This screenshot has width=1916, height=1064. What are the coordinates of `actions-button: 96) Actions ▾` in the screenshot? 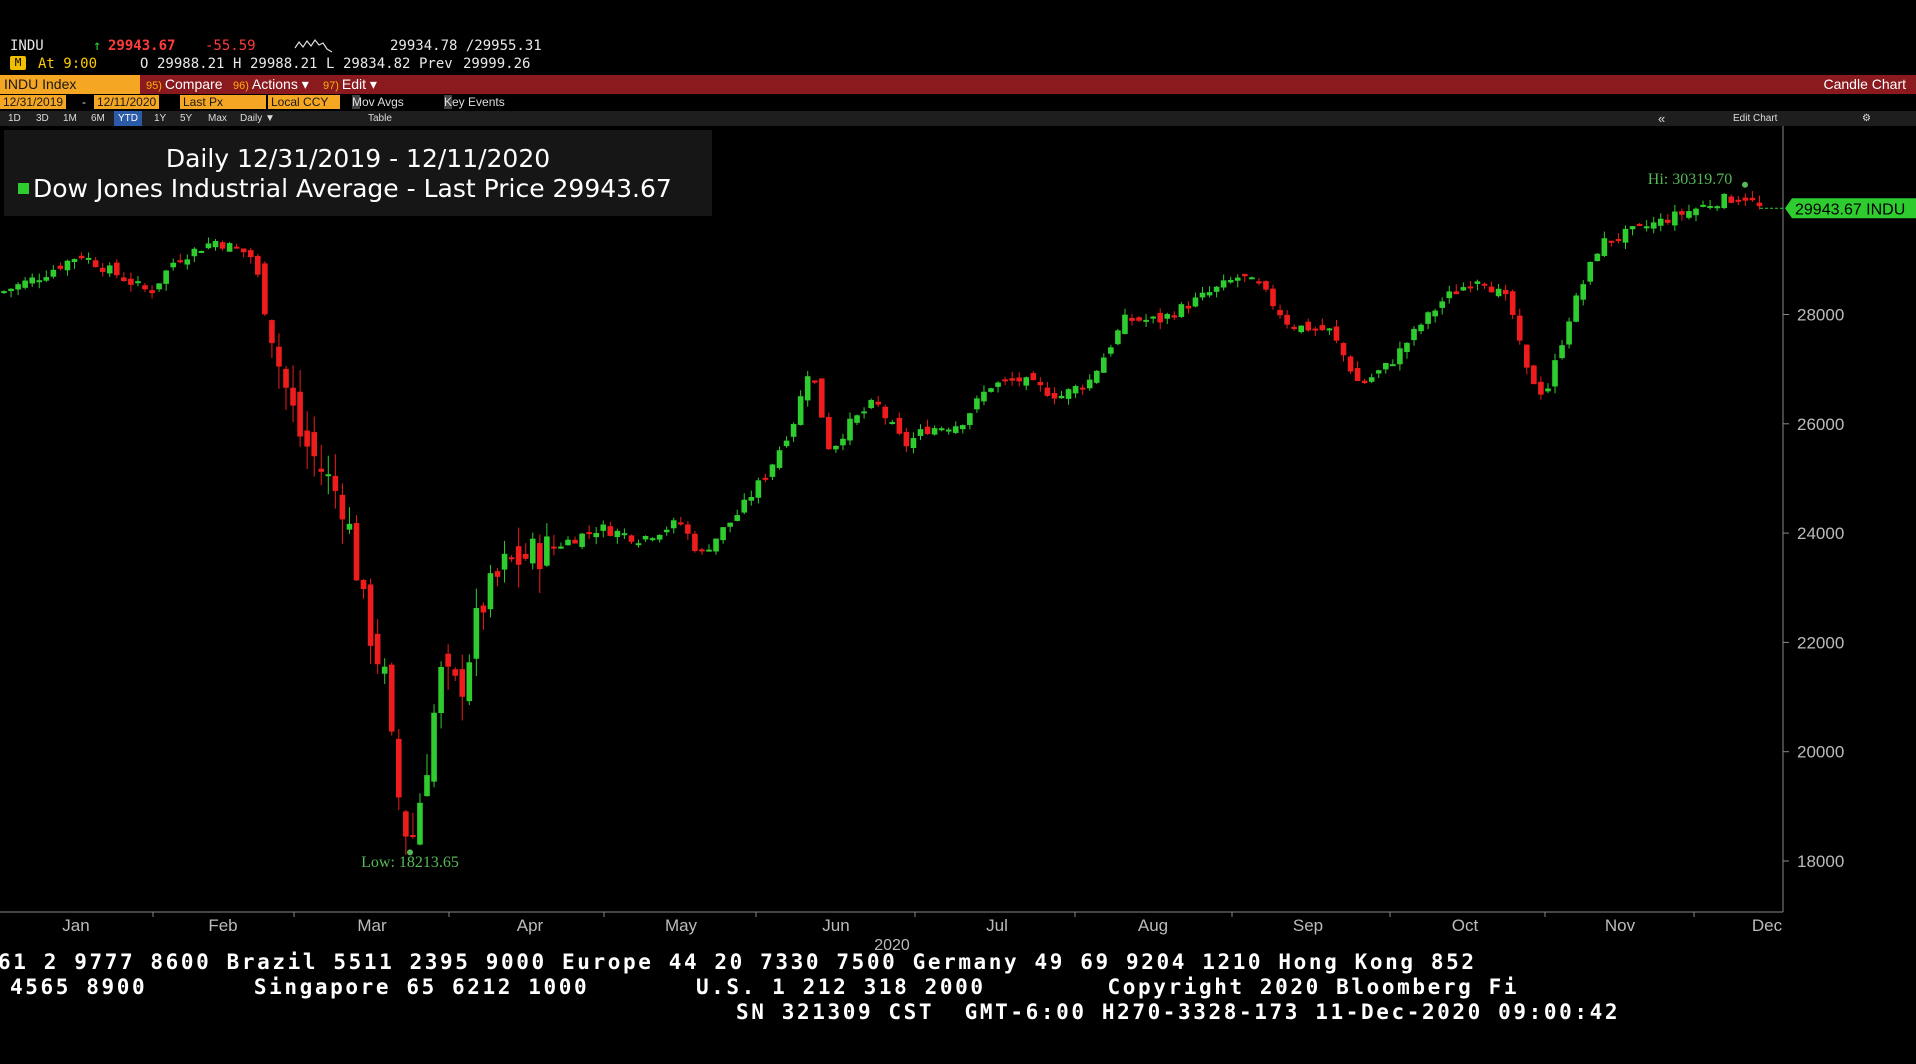 It's located at (271, 84).